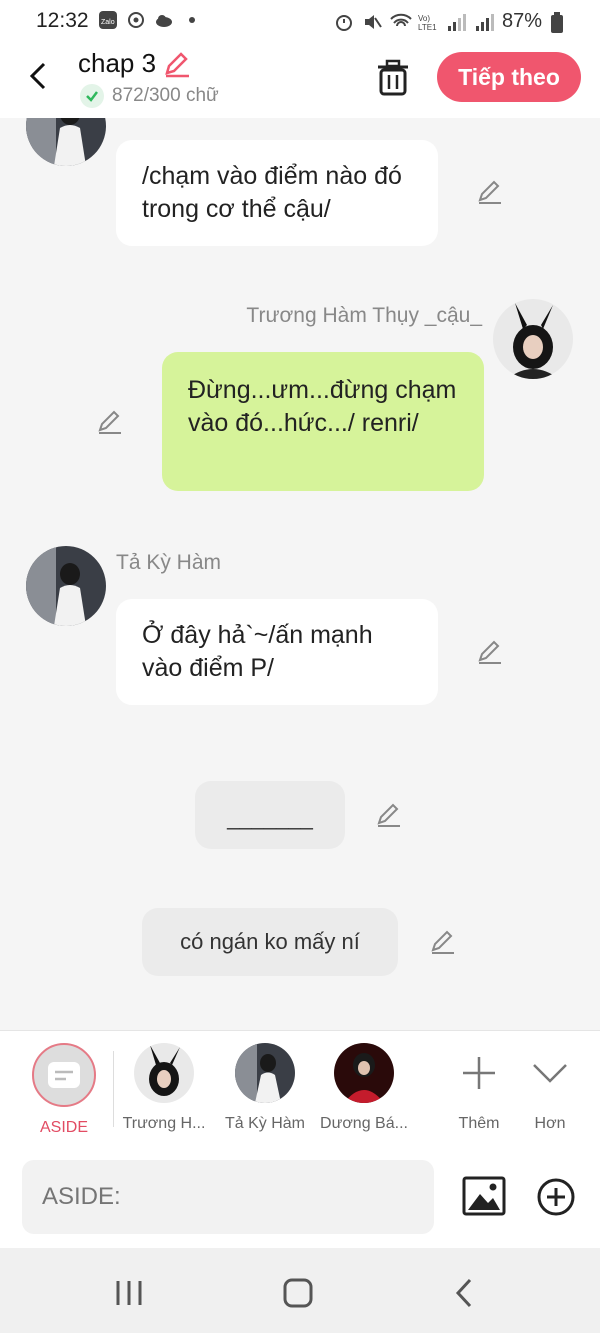 The height and width of the screenshot is (1333, 600). What do you see at coordinates (300, 80) in the screenshot?
I see `editor-header: chap 3 872/300 chữ Tiếp theo` at bounding box center [300, 80].